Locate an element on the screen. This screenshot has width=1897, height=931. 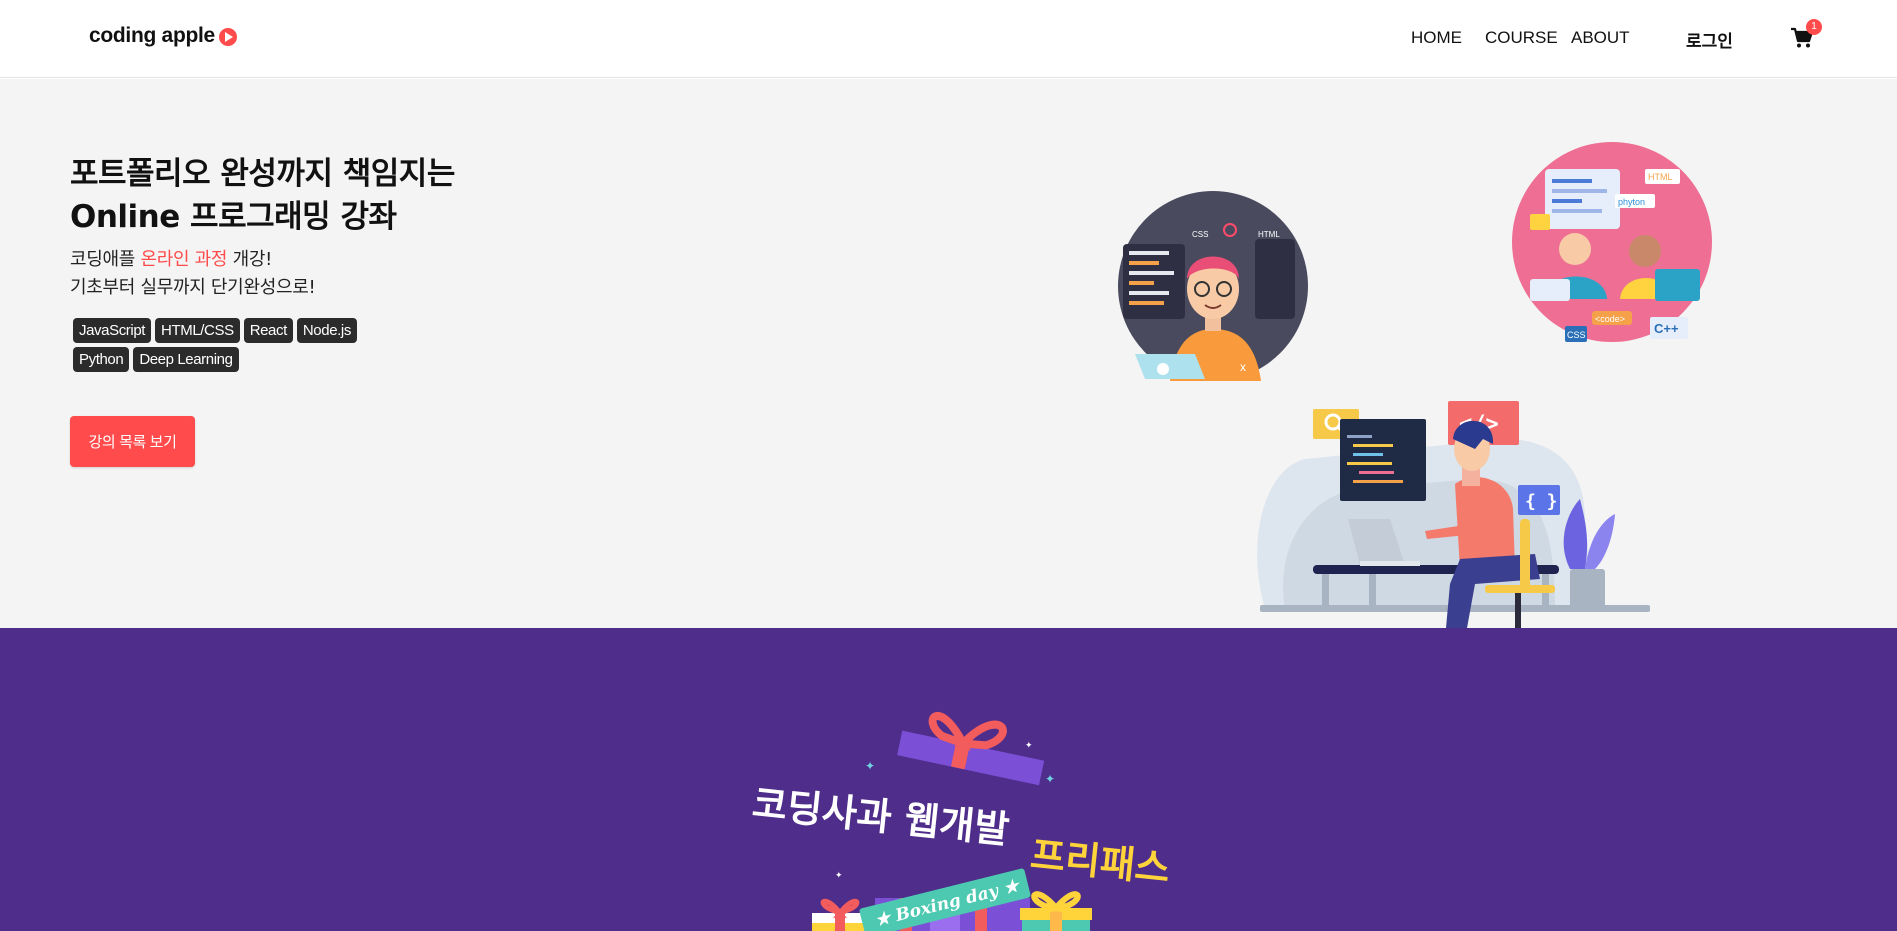
hero-sub-accent: 온라인 과정 is located at coordinates (184, 259).